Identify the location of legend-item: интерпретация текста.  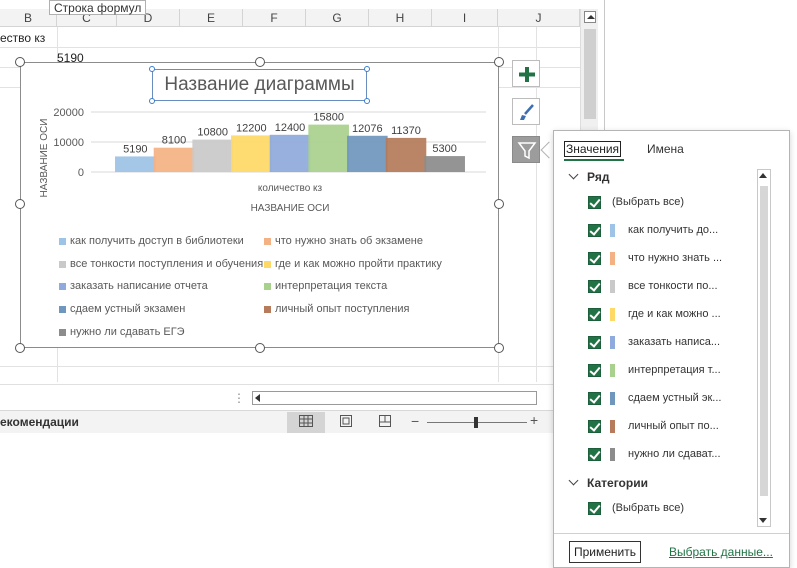
(325, 286).